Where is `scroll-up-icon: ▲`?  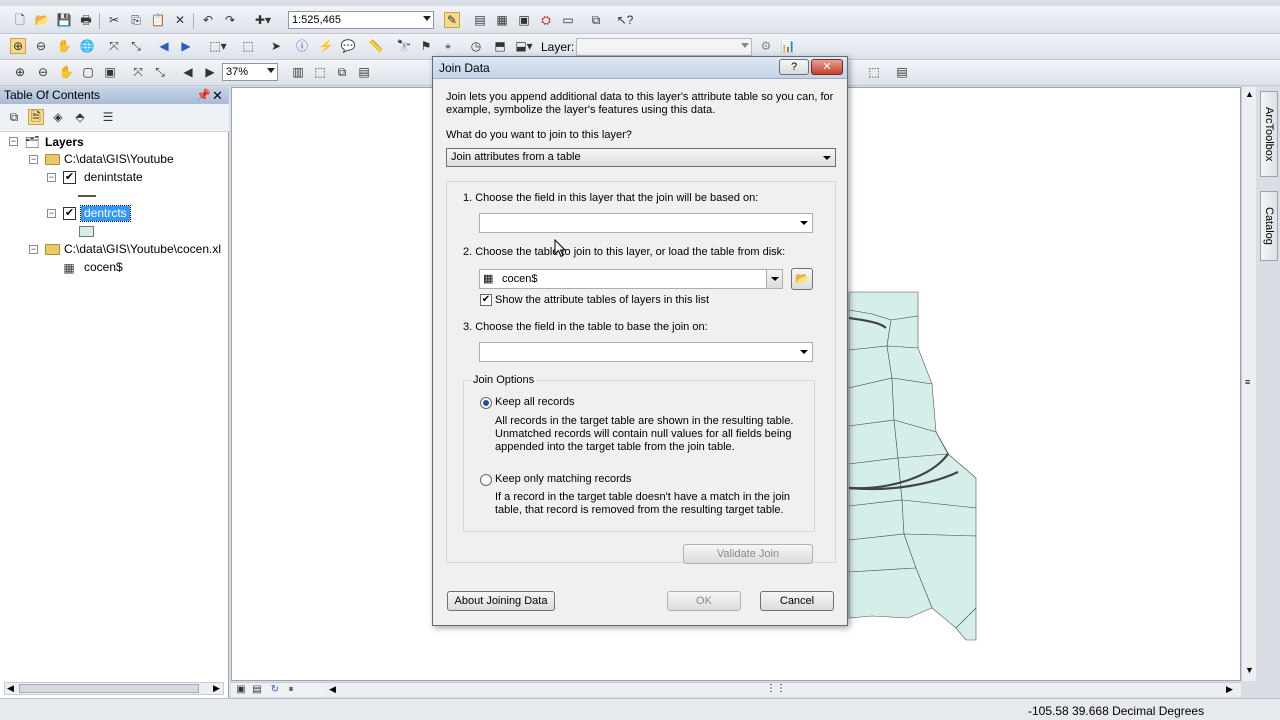
scroll-up-icon: ▲ is located at coordinates (1249, 94).